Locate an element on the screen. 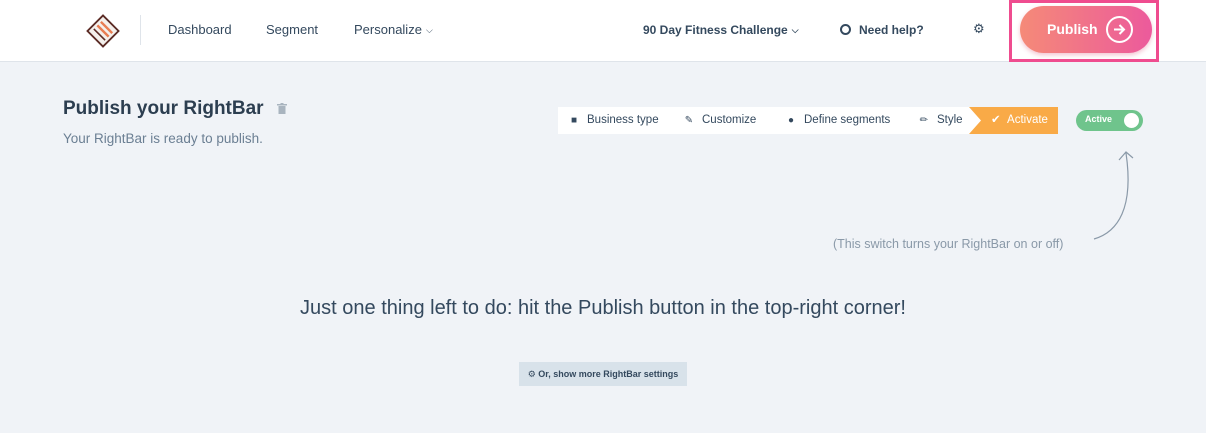  project-name: 90 Day Fitness Challenge is located at coordinates (715, 30).